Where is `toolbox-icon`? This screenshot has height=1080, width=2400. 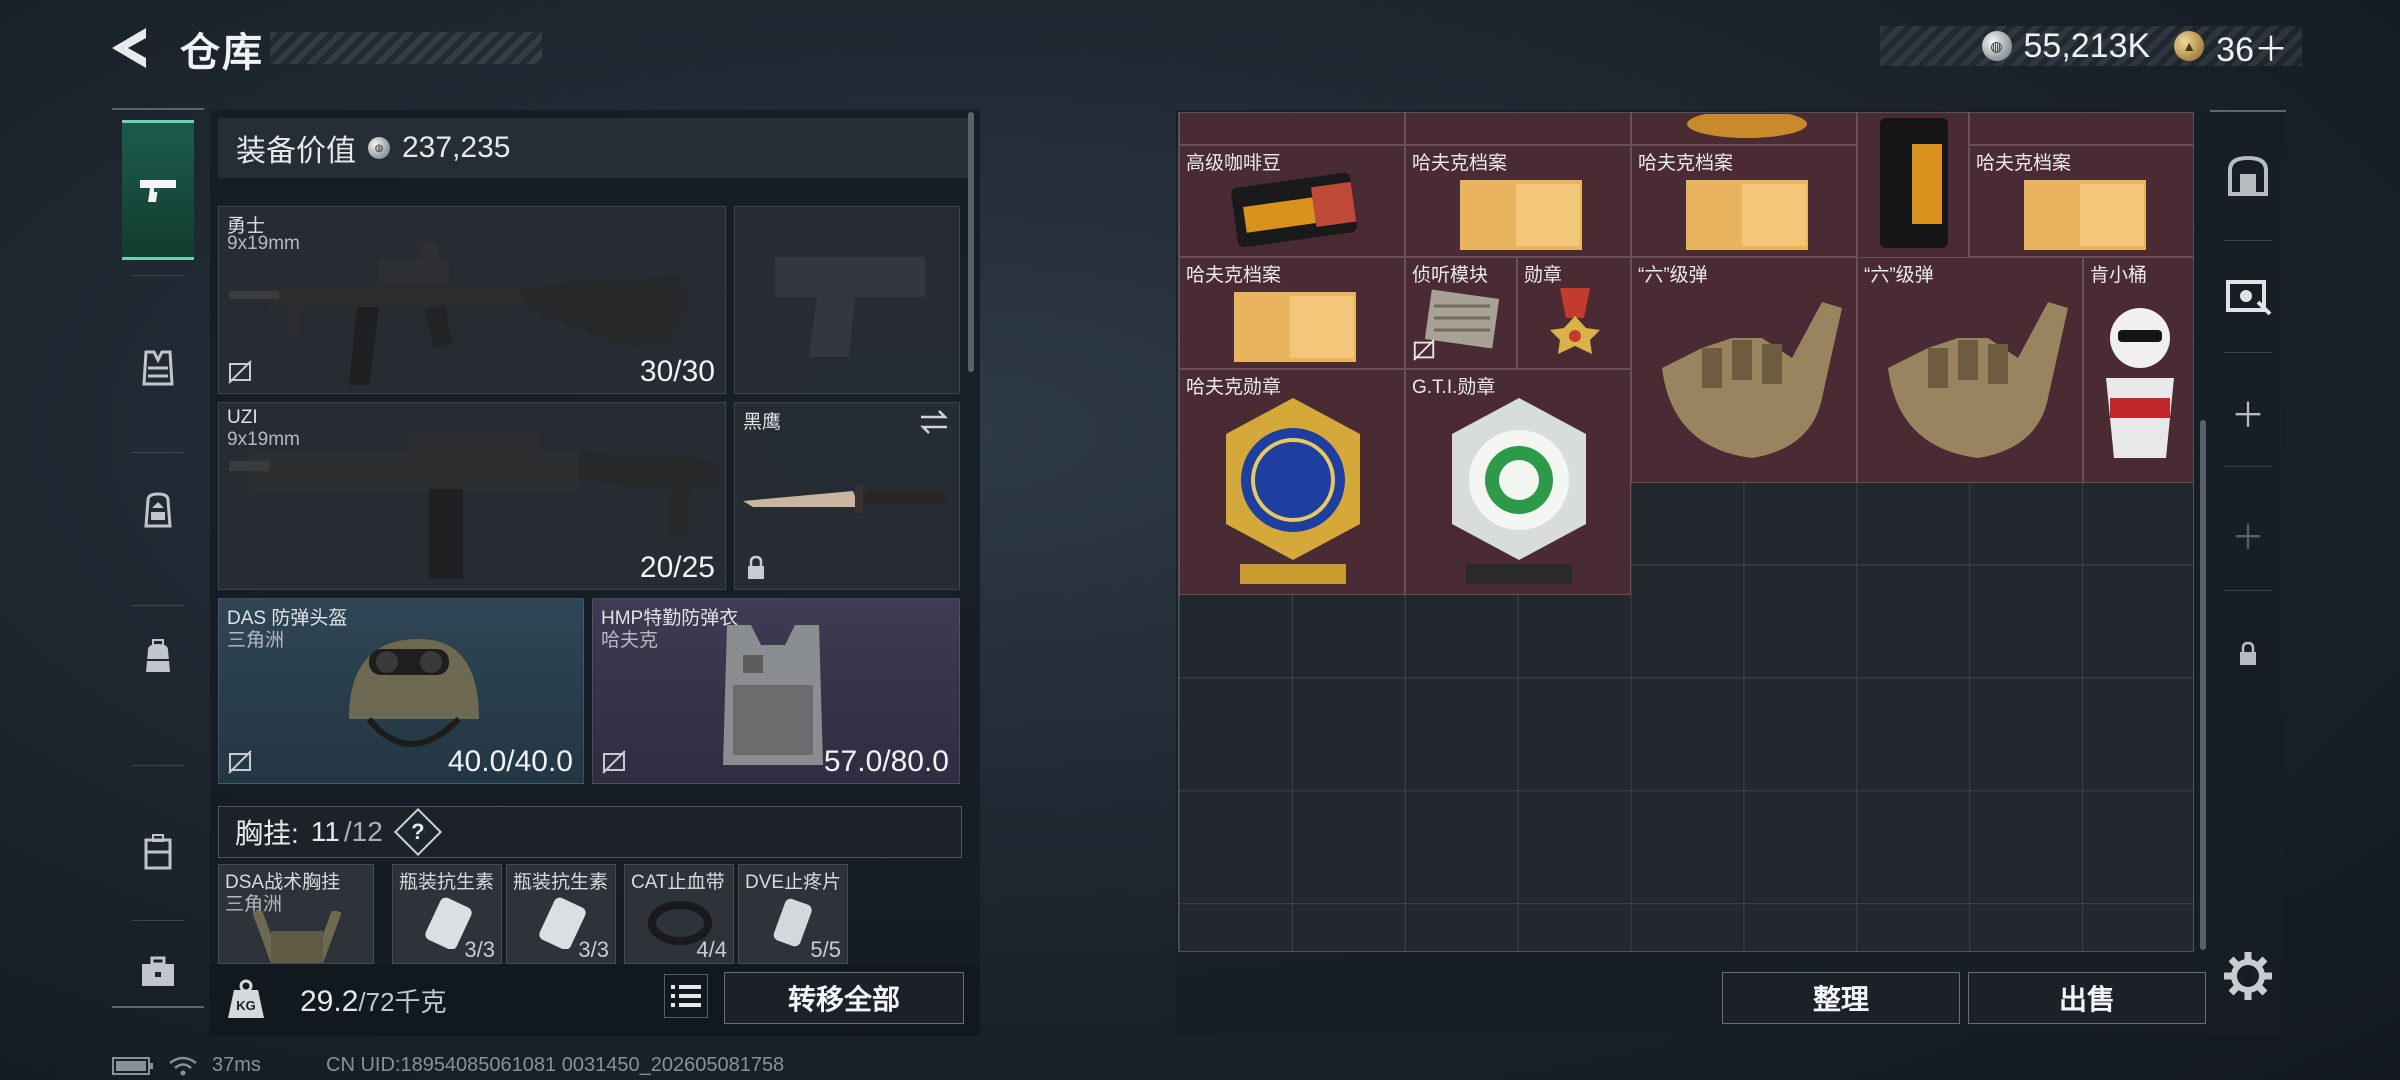
toolbox-icon is located at coordinates (158, 971).